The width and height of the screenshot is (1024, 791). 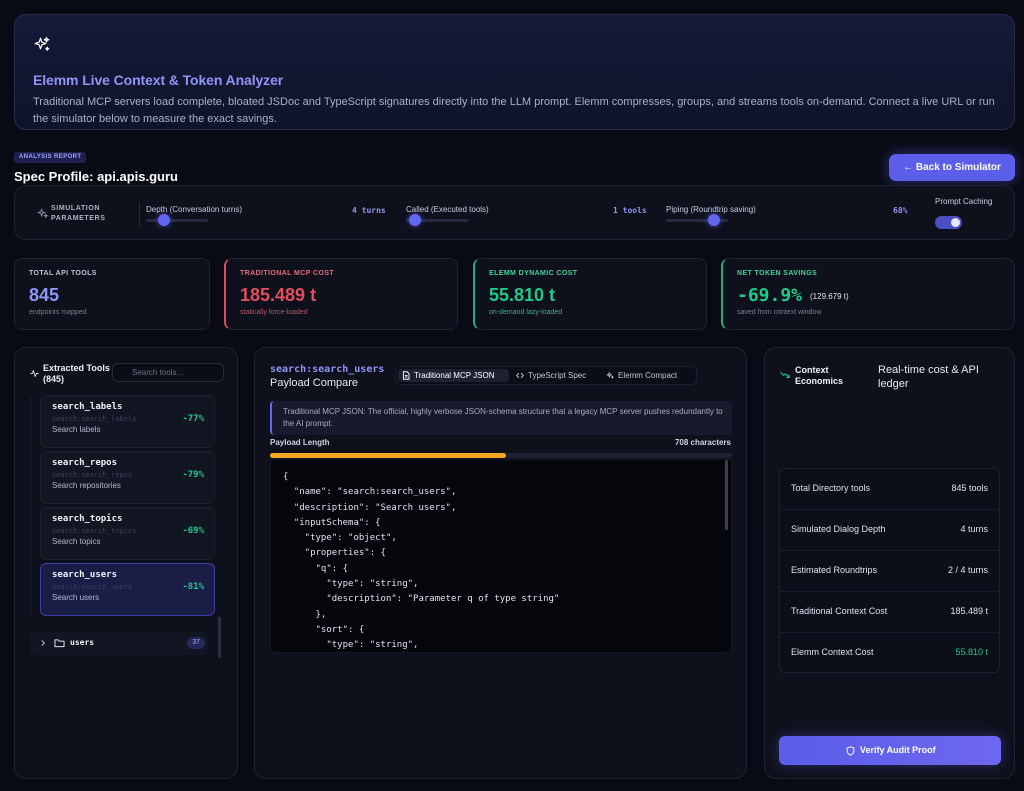 What do you see at coordinates (711, 209) in the screenshot?
I see `piping-label: Piping (Roundtrip saving)` at bounding box center [711, 209].